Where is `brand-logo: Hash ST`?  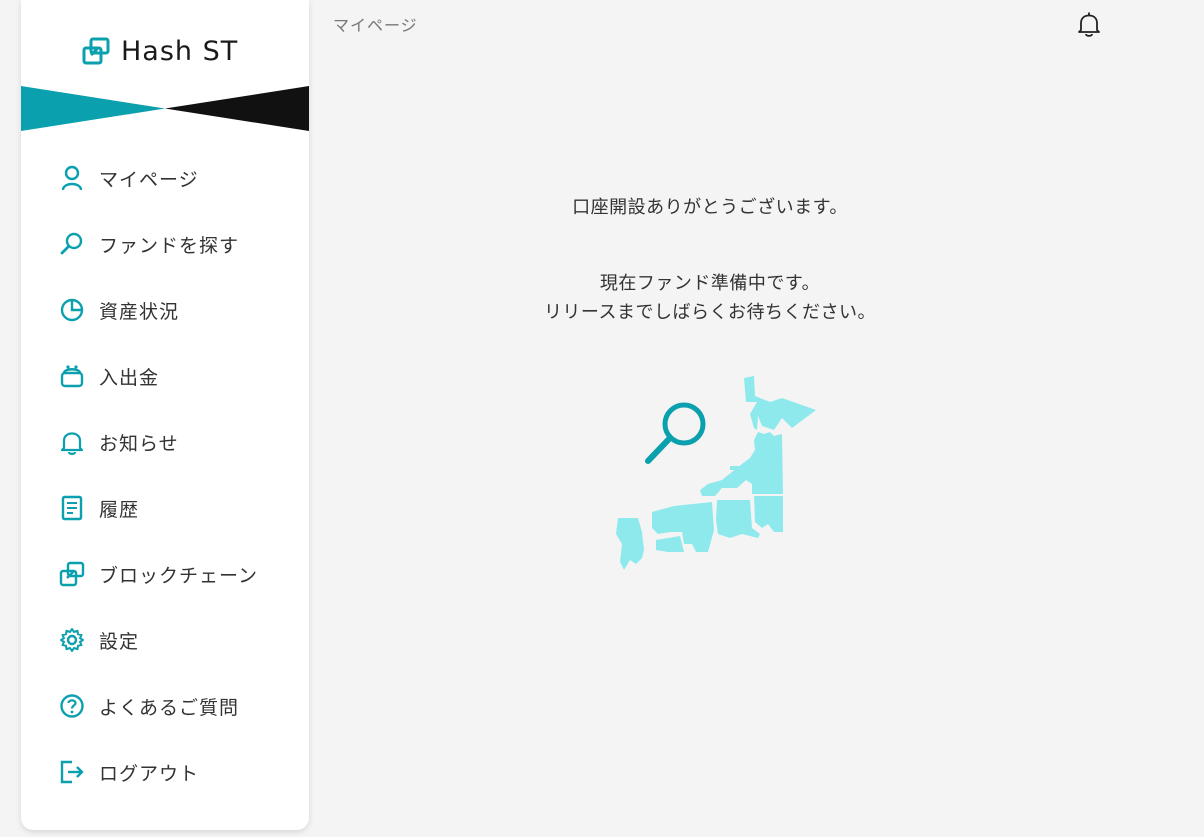 brand-logo: Hash ST is located at coordinates (159, 51).